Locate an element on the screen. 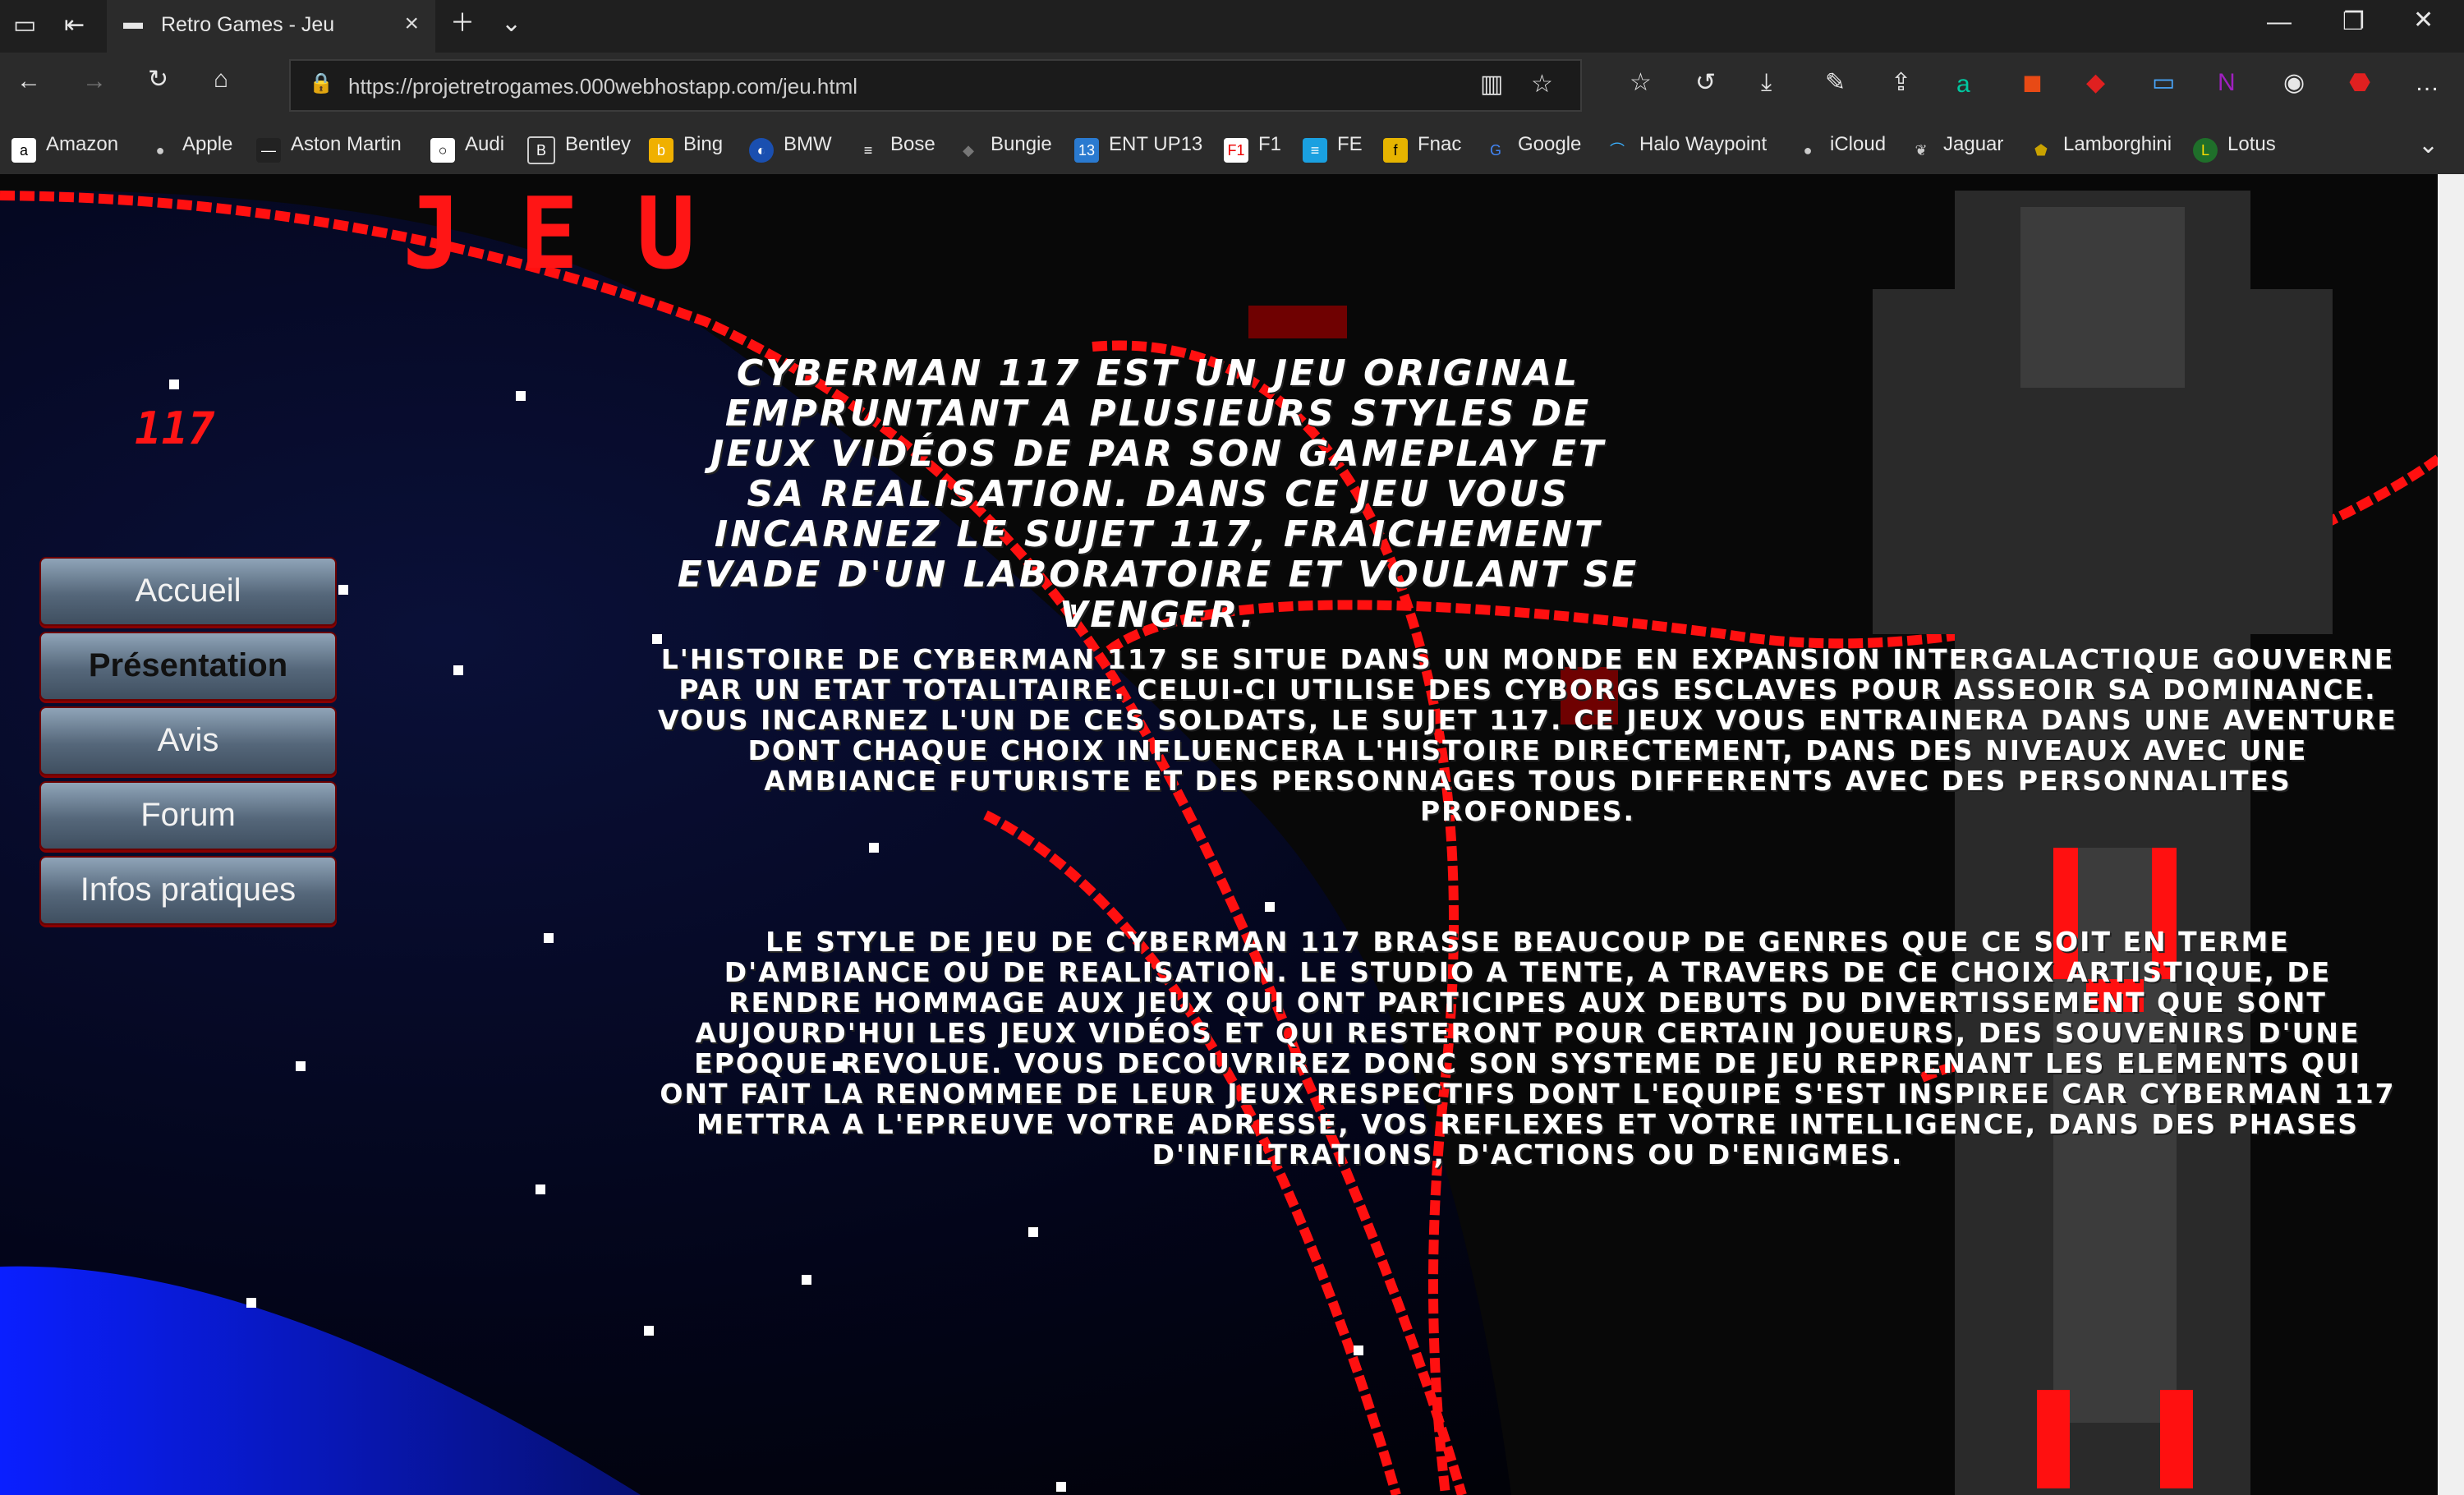 The width and height of the screenshot is (2464, 1495). google-icon: G is located at coordinates (1495, 150).